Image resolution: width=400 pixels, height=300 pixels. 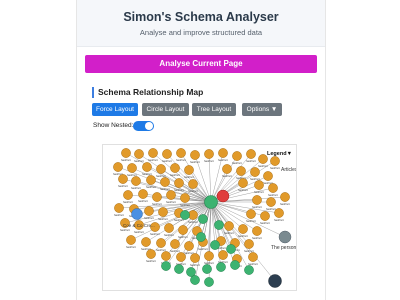 What do you see at coordinates (201, 64) in the screenshot?
I see `analyse-current-page-button: Analyse Current Page` at bounding box center [201, 64].